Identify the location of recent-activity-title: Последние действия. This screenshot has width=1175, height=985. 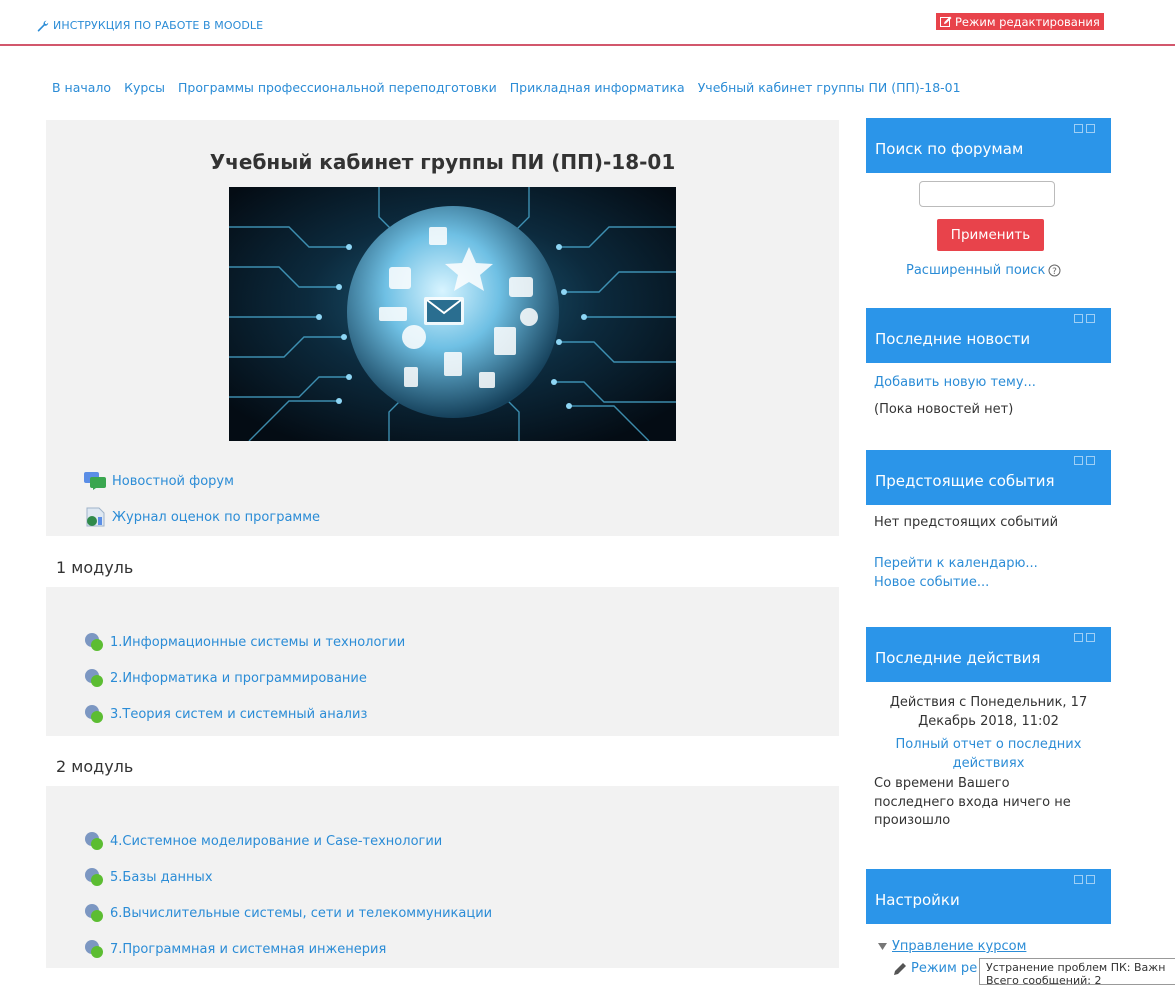
(958, 658).